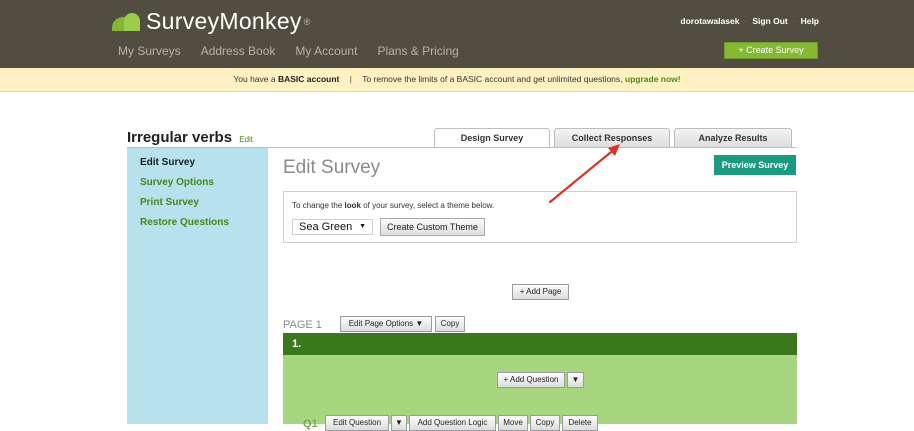 This screenshot has width=914, height=431. I want to click on create-survey-button: + Create Survey, so click(771, 50).